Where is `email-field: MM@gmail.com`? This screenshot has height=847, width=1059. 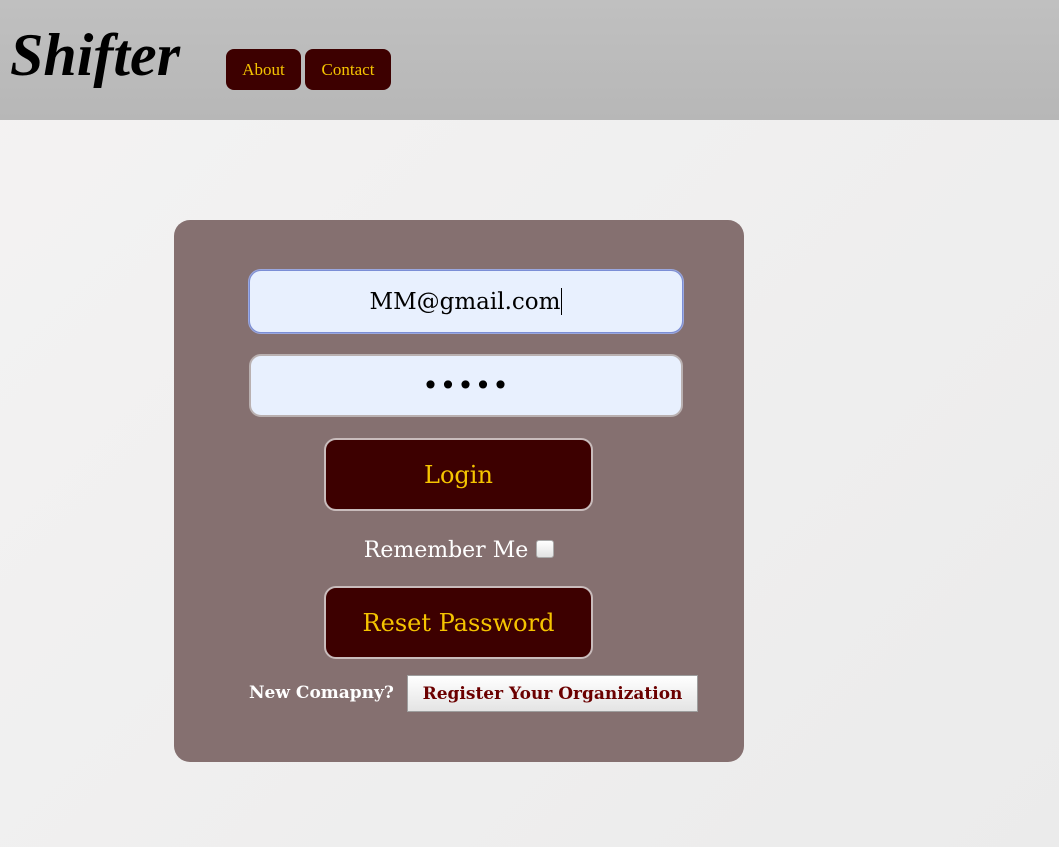
email-field: MM@gmail.com is located at coordinates (466, 301).